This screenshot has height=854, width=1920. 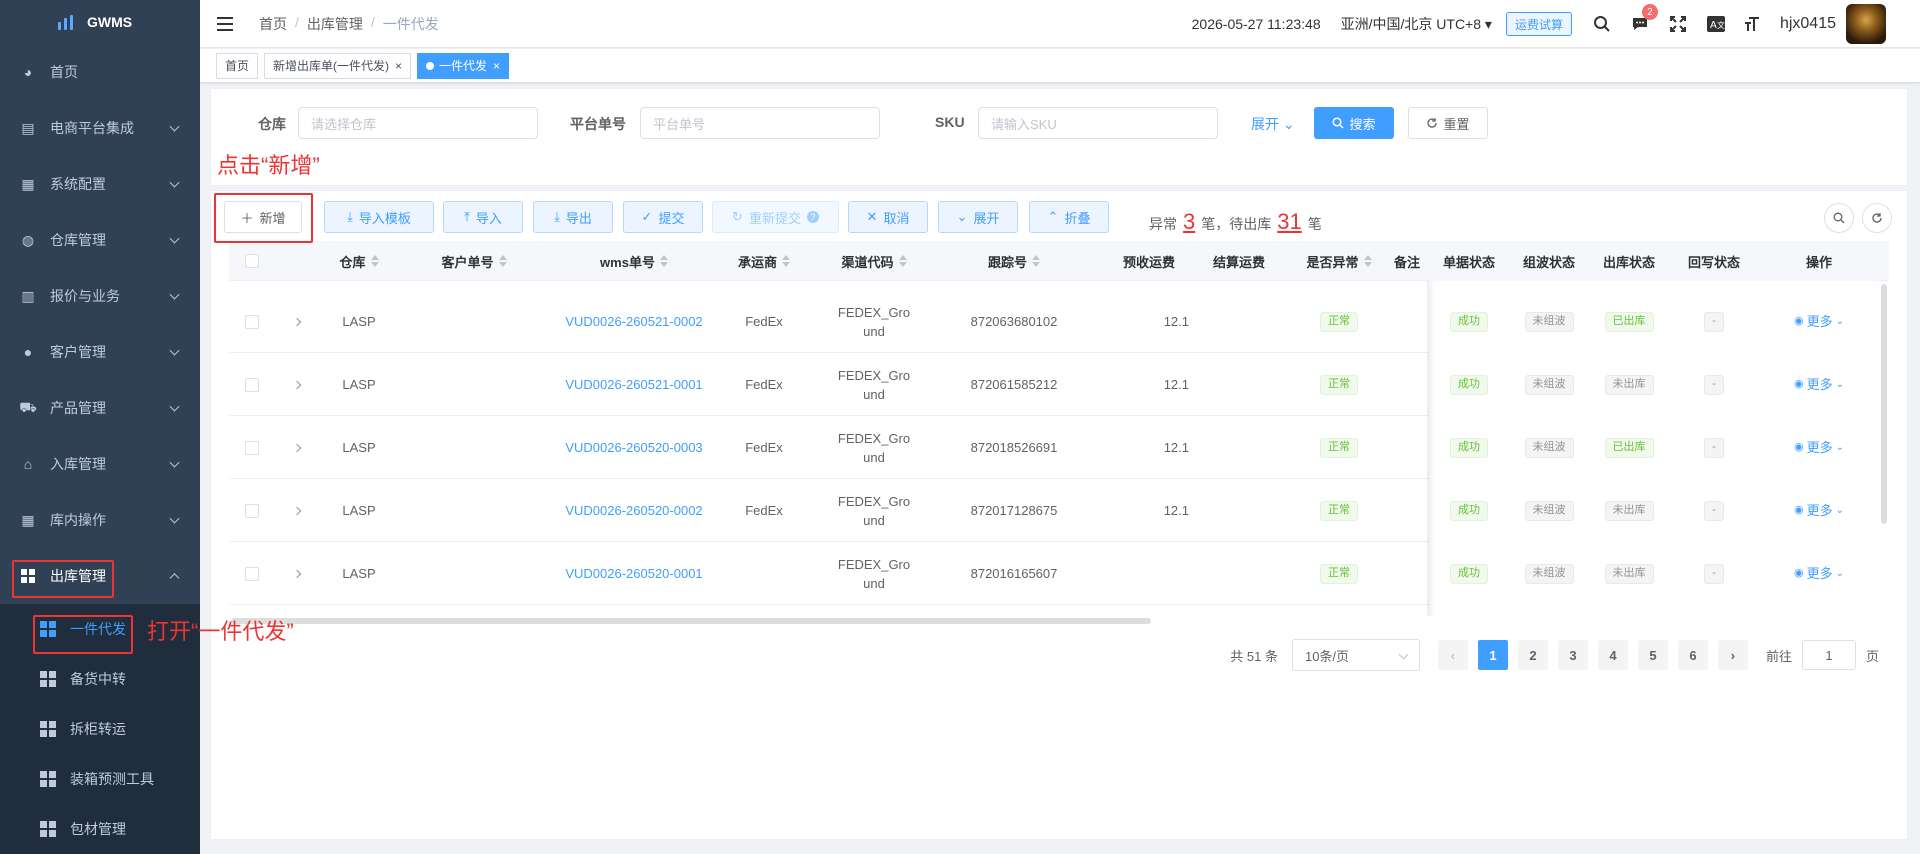 I want to click on submit-button: ✓ 提交, so click(x=663, y=217).